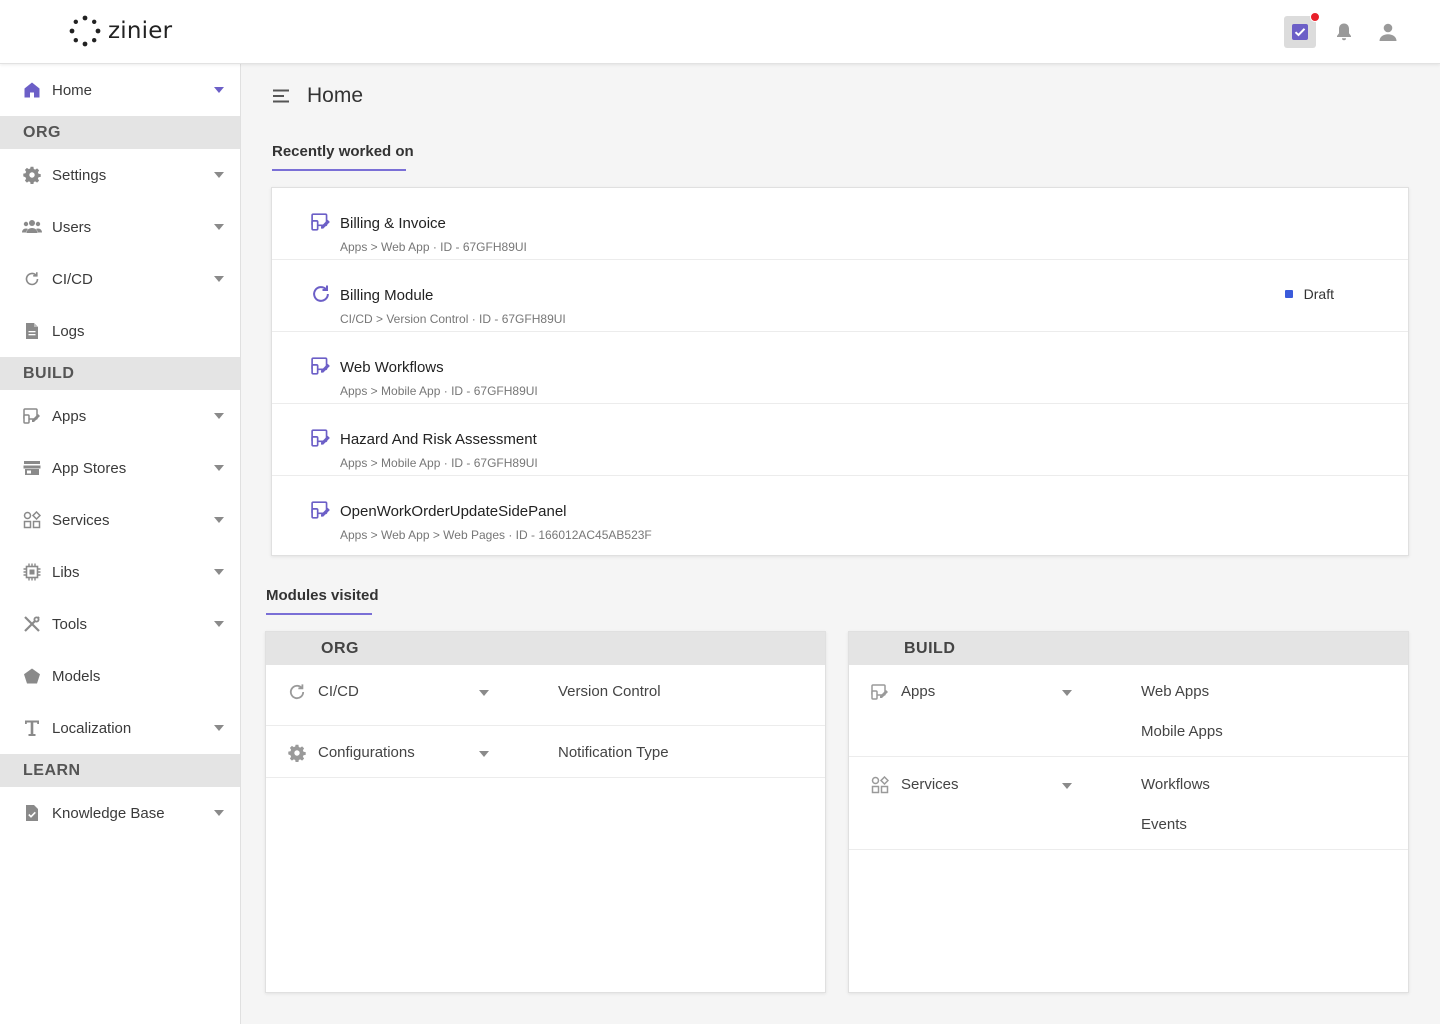 Image resolution: width=1440 pixels, height=1024 pixels. What do you see at coordinates (1128, 803) in the screenshot?
I see `module-row-services: Services Workflows Events` at bounding box center [1128, 803].